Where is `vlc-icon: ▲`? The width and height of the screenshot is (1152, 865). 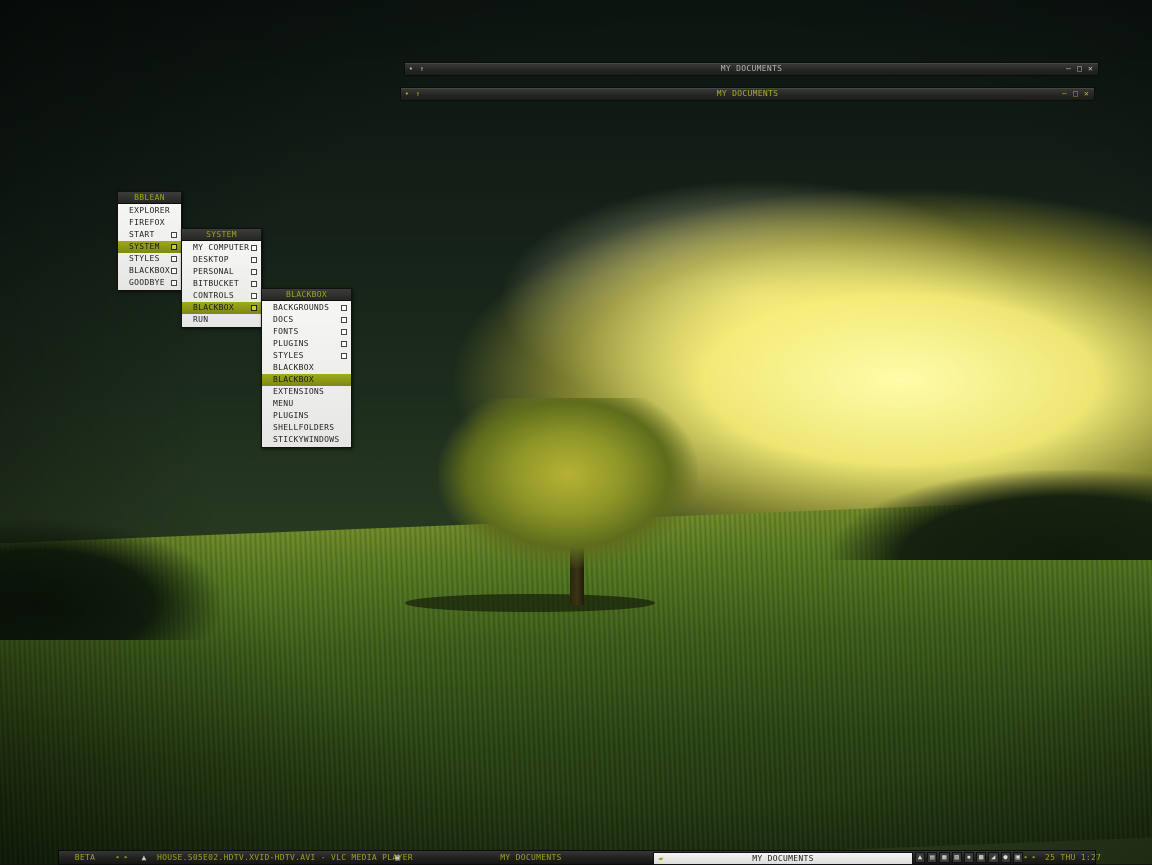
vlc-icon: ▲ is located at coordinates (144, 857).